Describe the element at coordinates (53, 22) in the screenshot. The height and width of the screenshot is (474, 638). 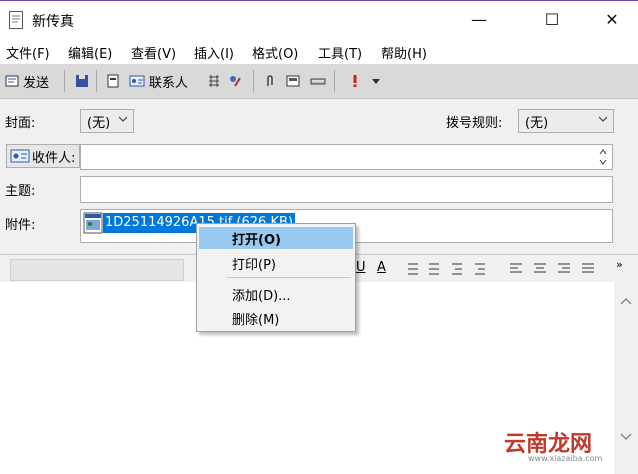
I see `window-title: 新传真` at that location.